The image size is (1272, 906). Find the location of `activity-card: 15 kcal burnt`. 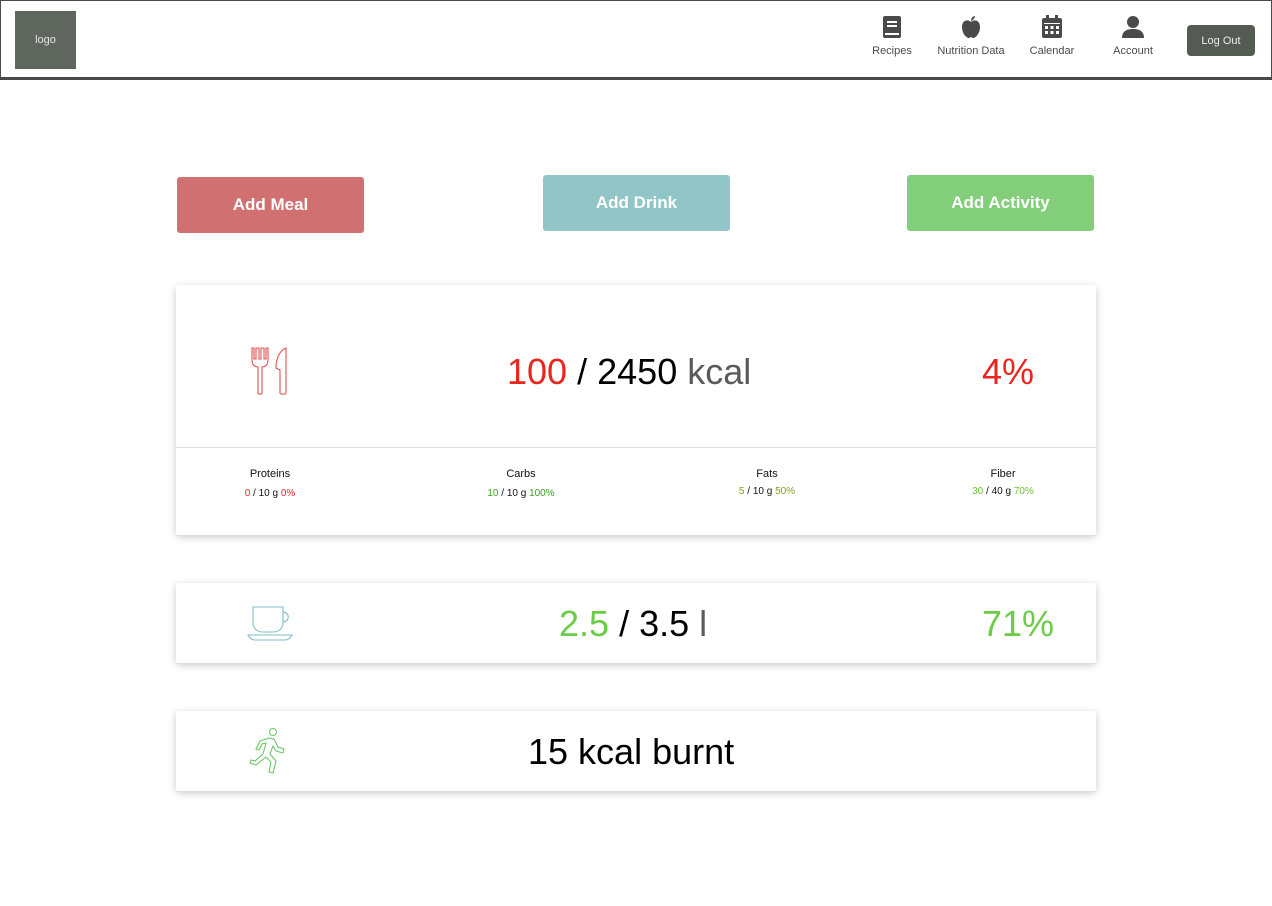

activity-card: 15 kcal burnt is located at coordinates (636, 751).